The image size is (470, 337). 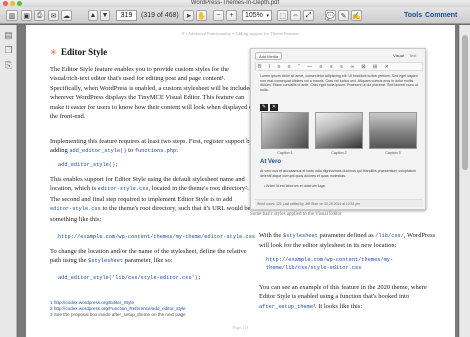 I want to click on previous-page-button: ▲, so click(x=93, y=15).